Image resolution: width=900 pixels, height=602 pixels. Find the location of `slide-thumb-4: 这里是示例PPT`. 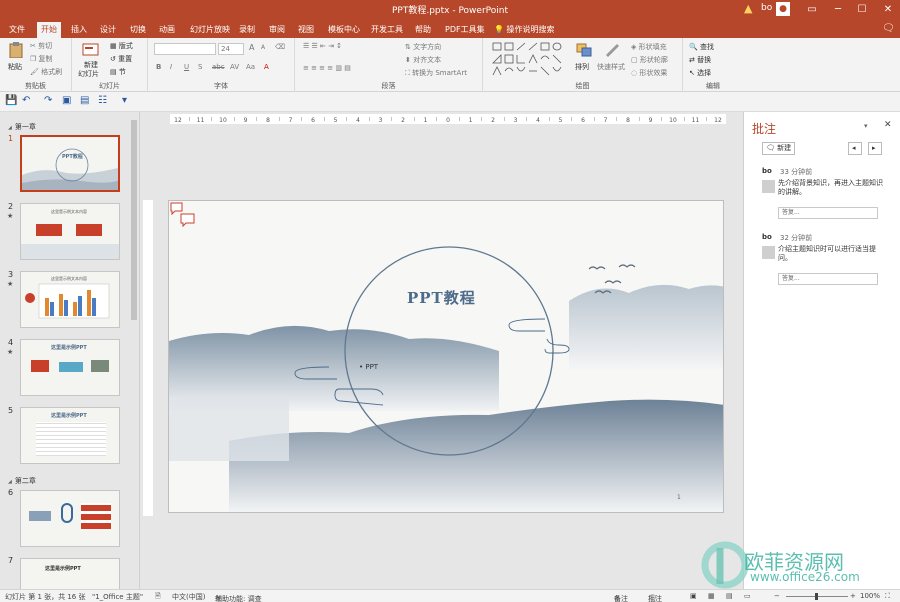

slide-thumb-4: 这里是示例PPT is located at coordinates (70, 367).